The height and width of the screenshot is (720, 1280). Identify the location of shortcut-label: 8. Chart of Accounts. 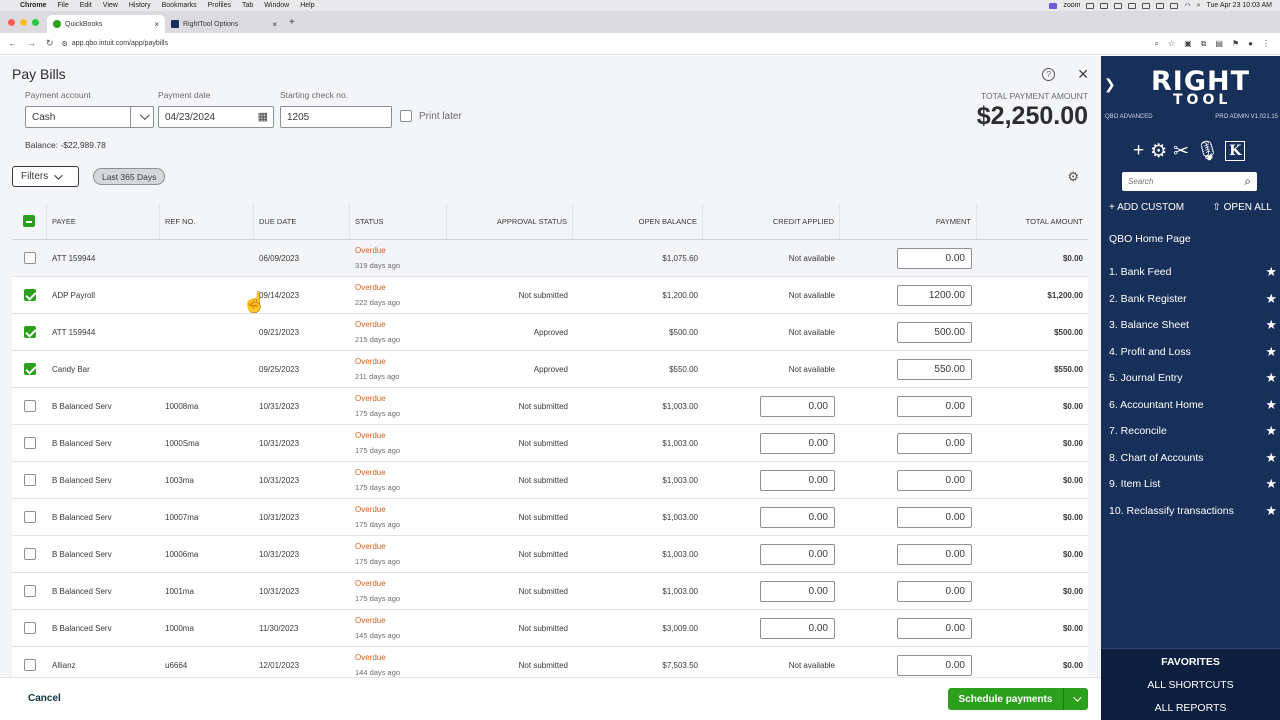
(1156, 458).